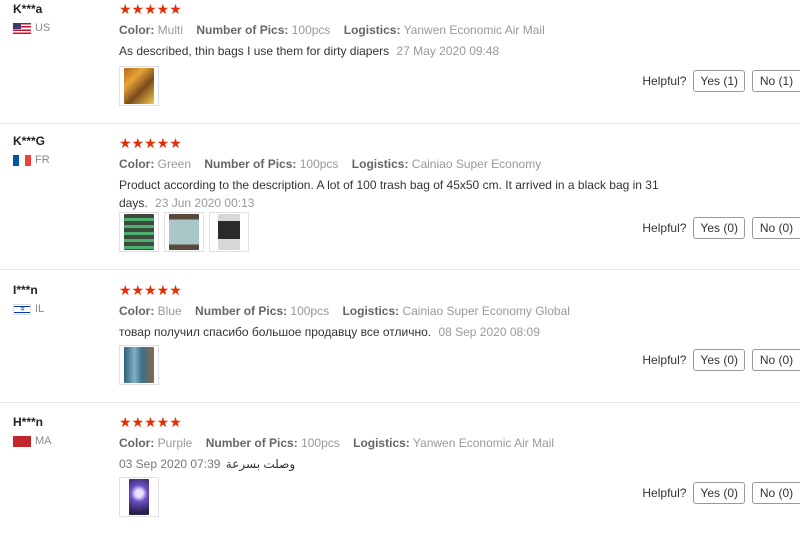 The image size is (800, 543). I want to click on logistics-value: Cainiao Super Economy Global, so click(486, 311).